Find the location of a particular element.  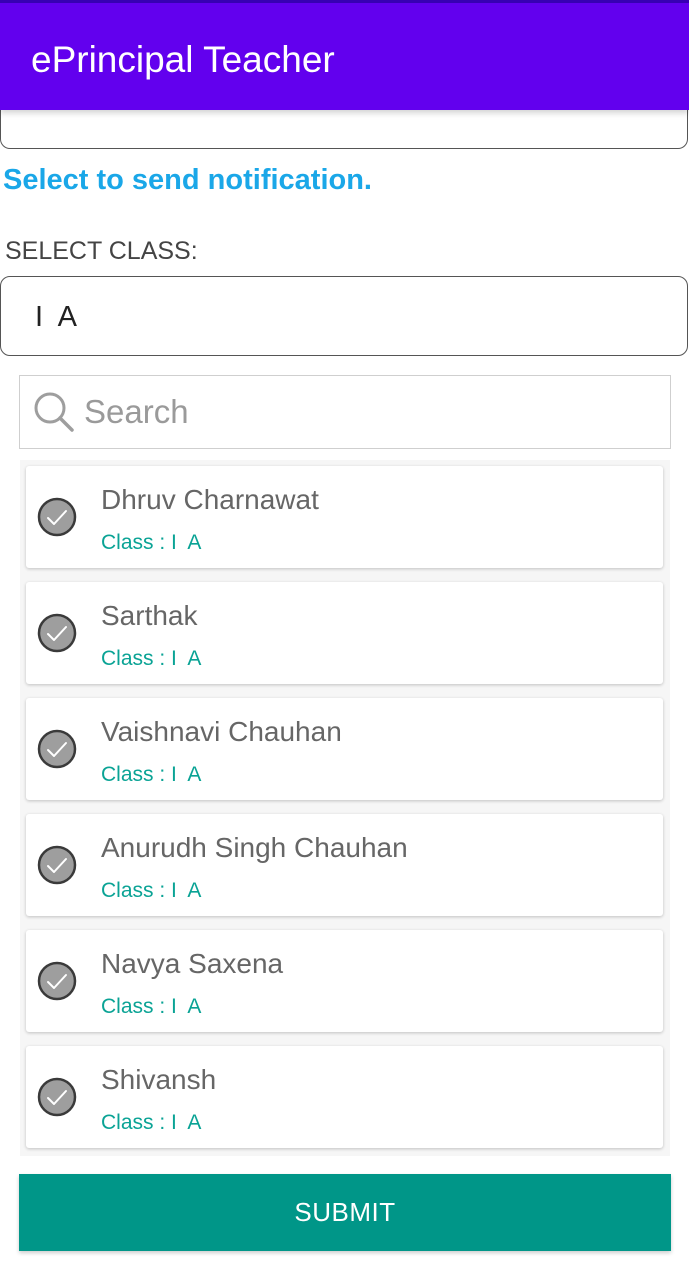

search-icon is located at coordinates (54, 412).